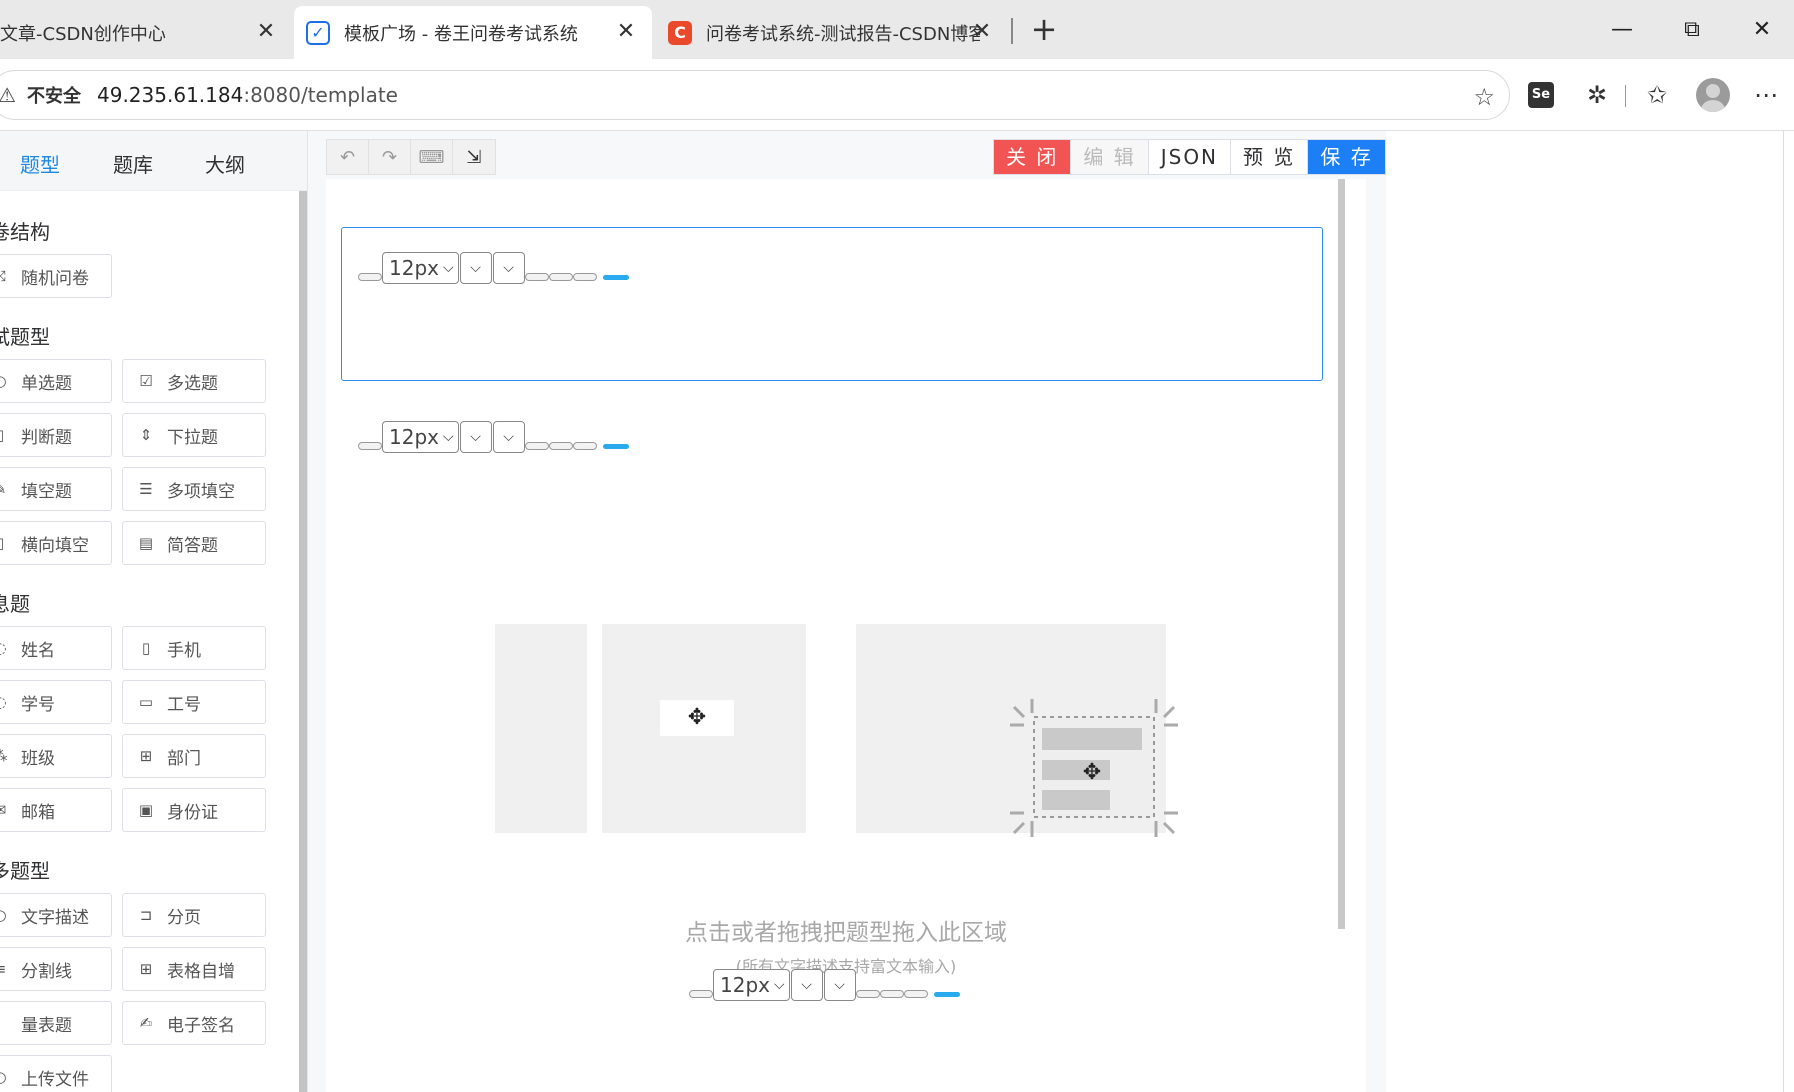 The height and width of the screenshot is (1092, 1794). I want to click on item-table-auto-increment: ⊞ 表格自增, so click(194, 969).